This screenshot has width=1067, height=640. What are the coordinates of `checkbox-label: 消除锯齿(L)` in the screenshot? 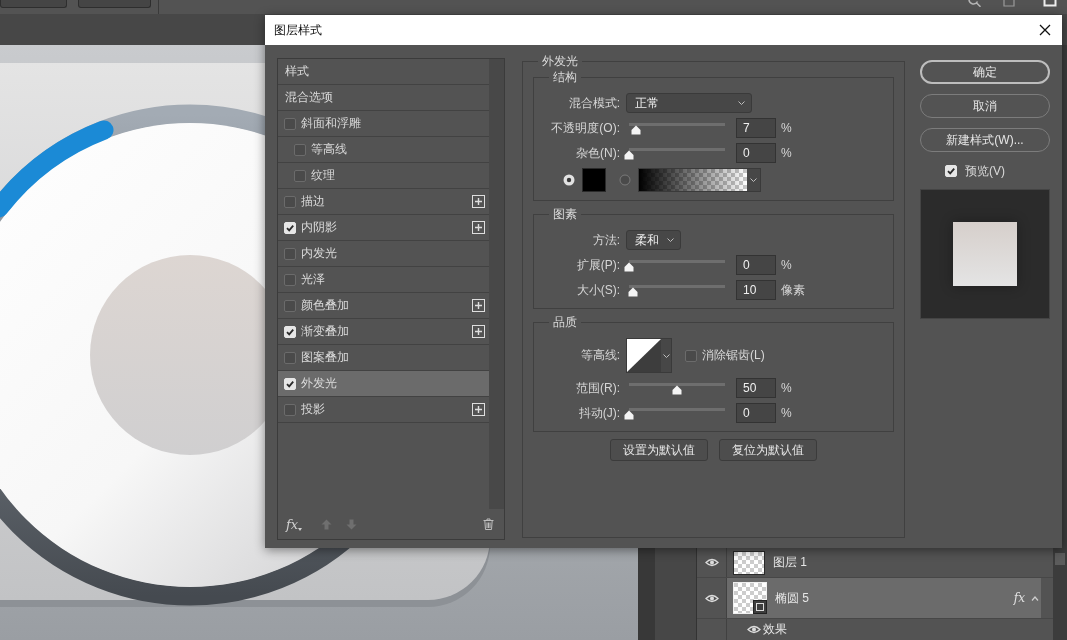 It's located at (733, 355).